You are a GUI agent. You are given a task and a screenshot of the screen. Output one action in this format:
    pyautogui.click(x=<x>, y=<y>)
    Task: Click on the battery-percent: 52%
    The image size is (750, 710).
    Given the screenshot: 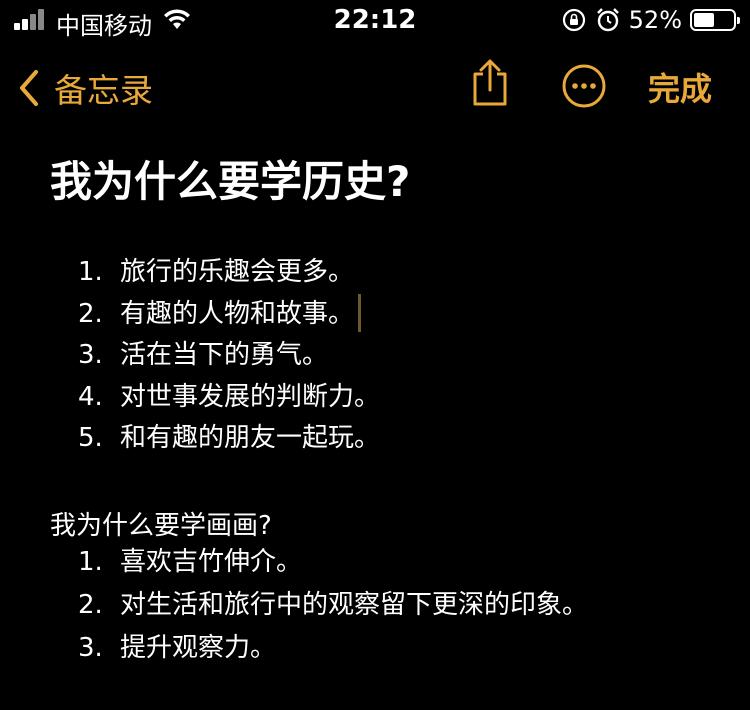 What is the action you would take?
    pyautogui.click(x=655, y=20)
    